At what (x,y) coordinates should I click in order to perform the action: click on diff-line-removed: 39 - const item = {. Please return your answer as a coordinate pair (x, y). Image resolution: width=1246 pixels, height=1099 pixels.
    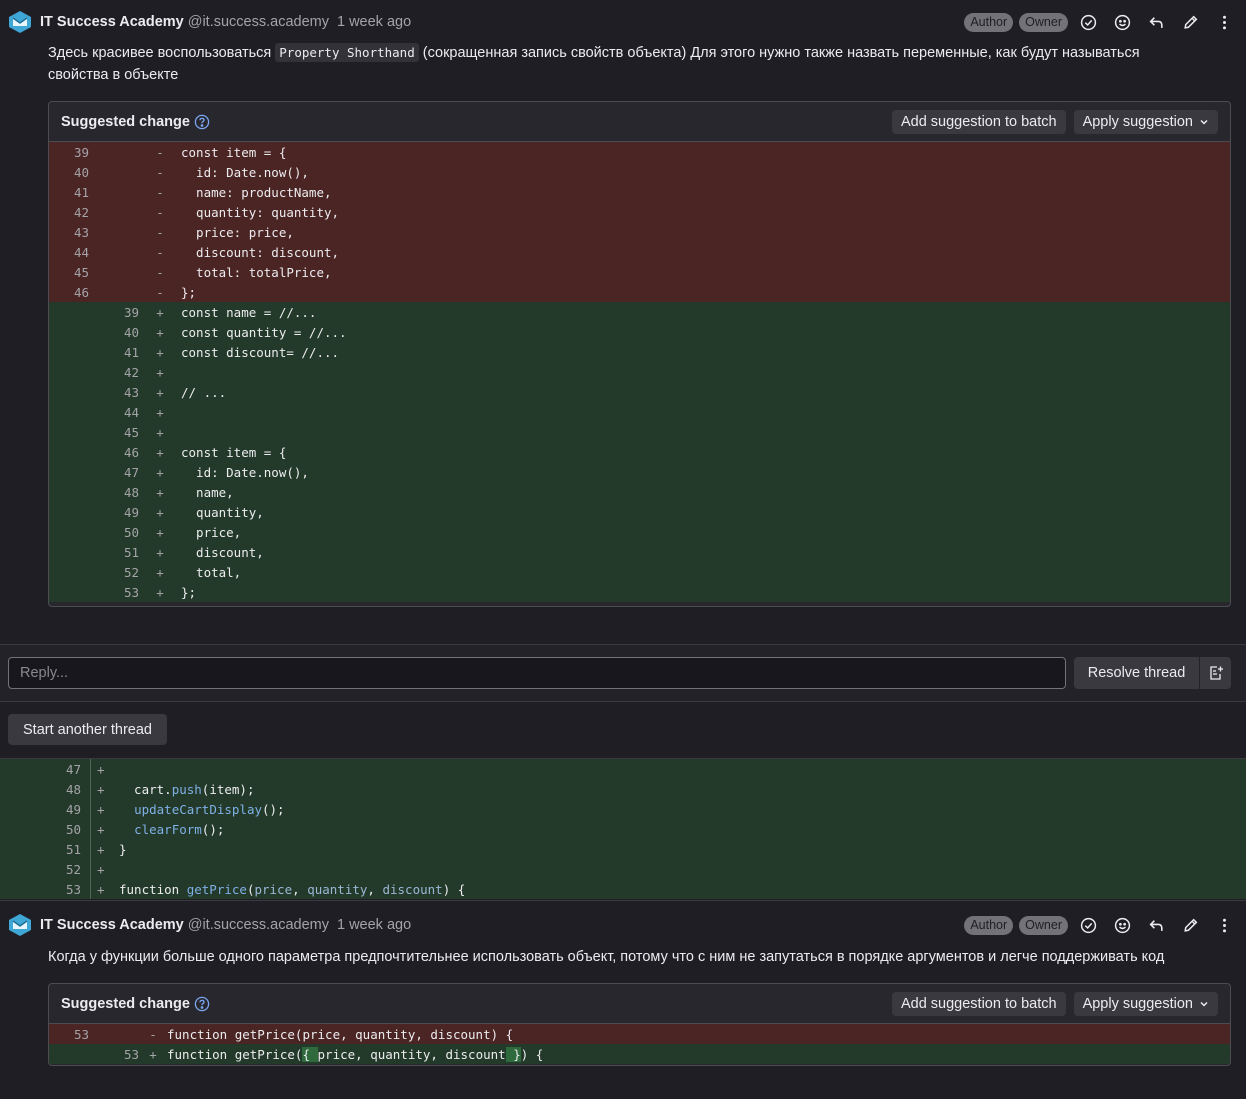
    Looking at the image, I should click on (639, 152).